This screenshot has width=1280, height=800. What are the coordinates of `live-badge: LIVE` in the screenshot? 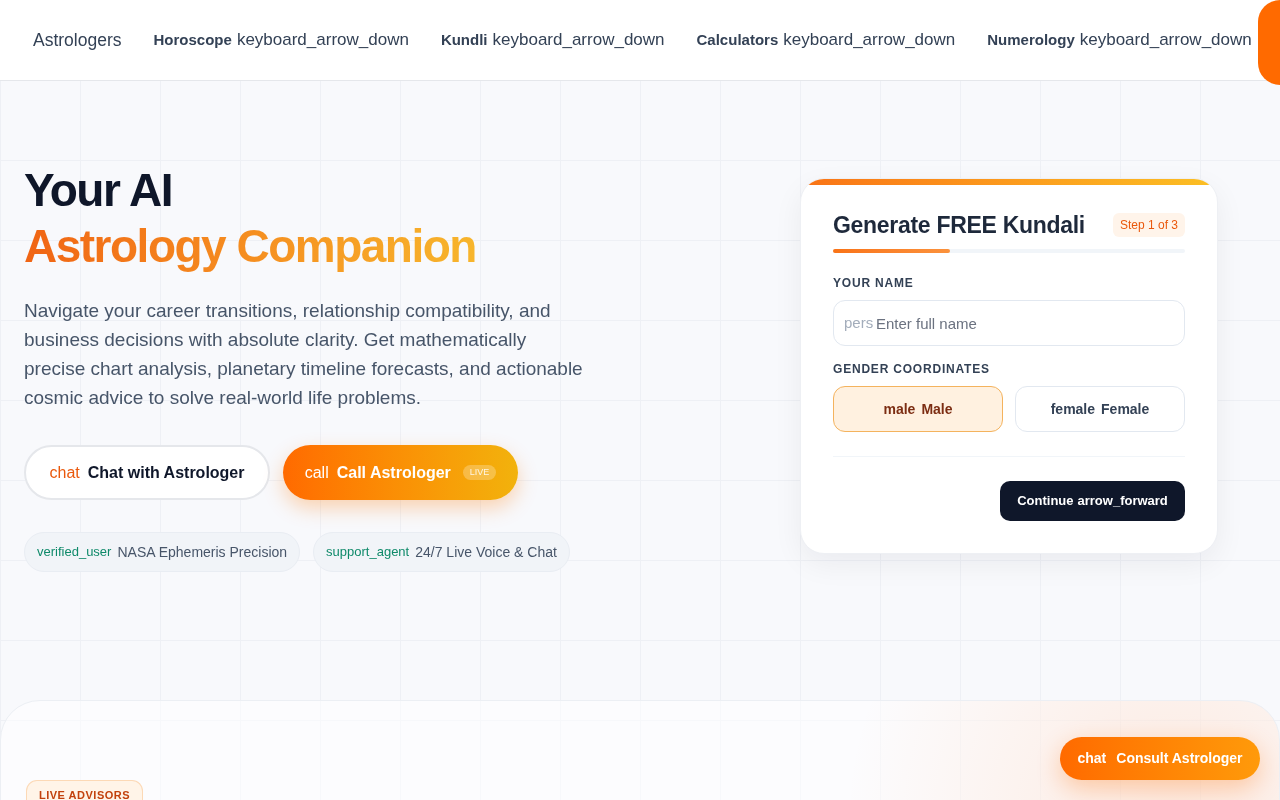 It's located at (479, 472).